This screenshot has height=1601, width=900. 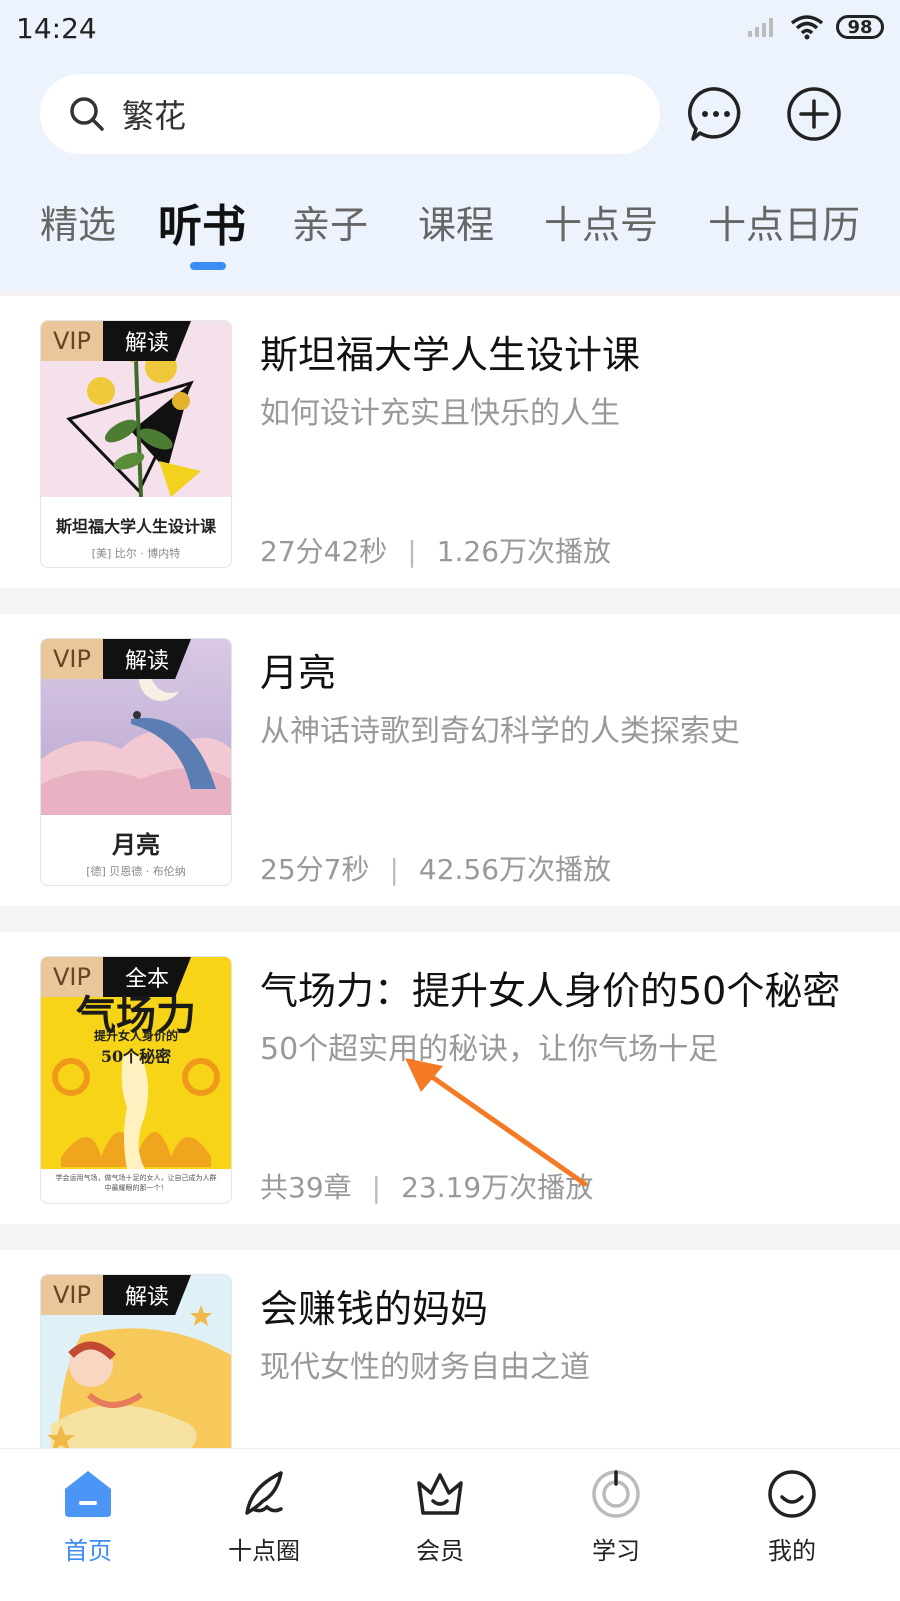 I want to click on cover-subtitle-line1: 提升女人身价的, so click(x=135, y=1036).